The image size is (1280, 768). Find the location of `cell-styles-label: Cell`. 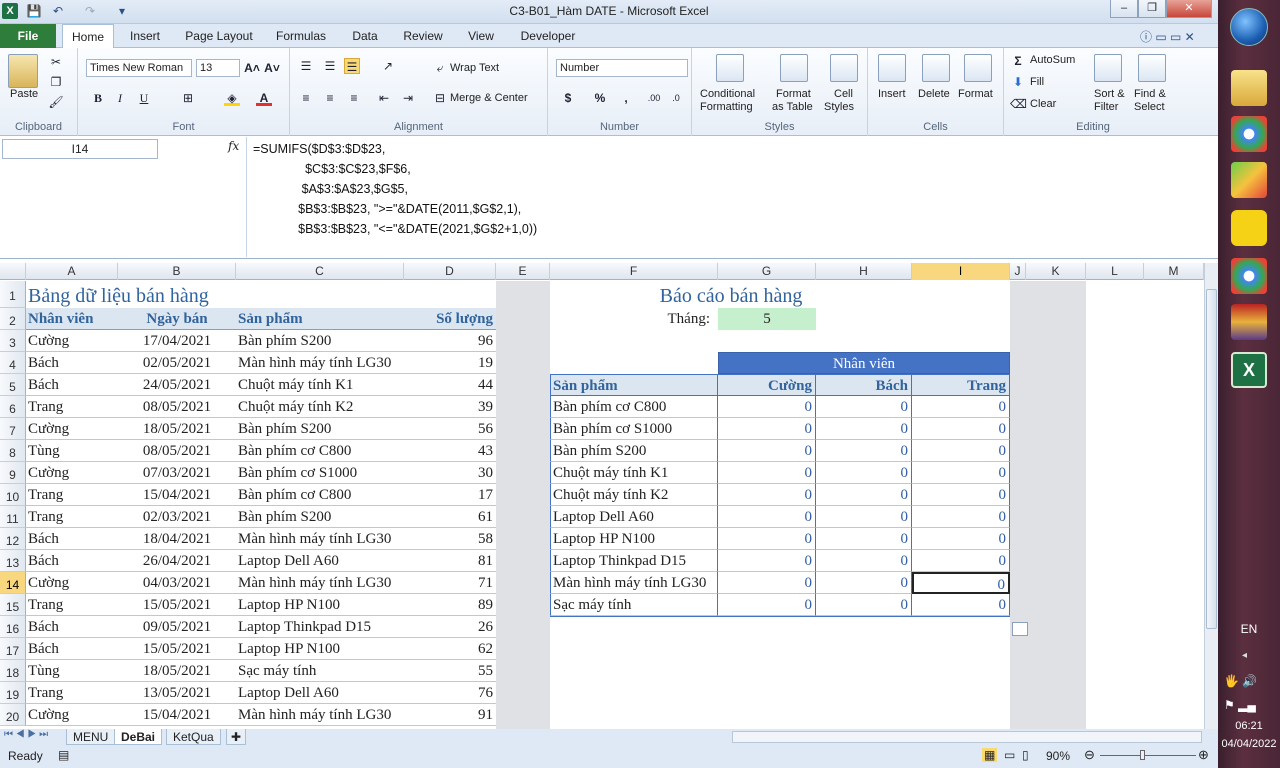

cell-styles-label: Cell is located at coordinates (843, 94).